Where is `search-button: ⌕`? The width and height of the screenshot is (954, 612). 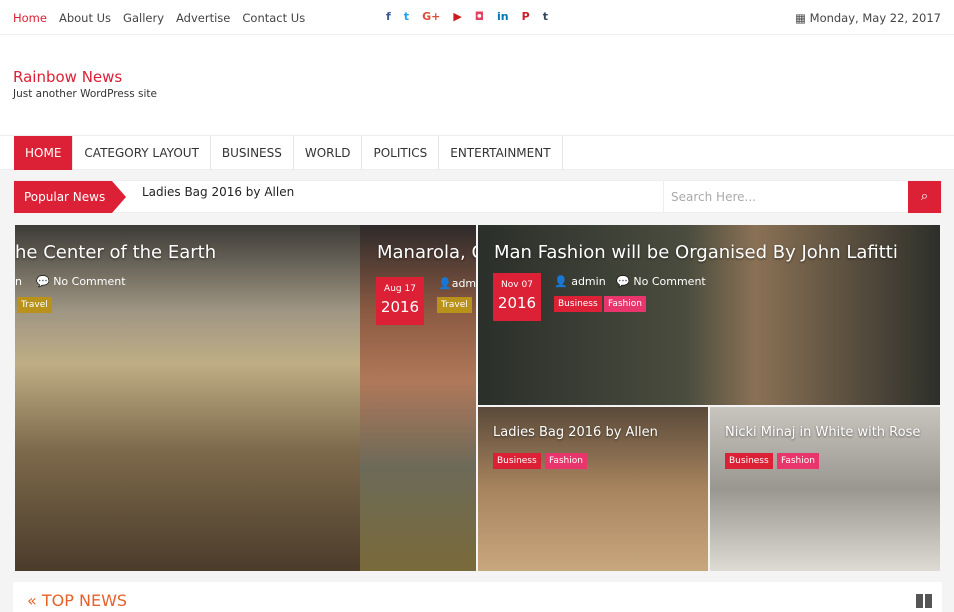 search-button: ⌕ is located at coordinates (924, 197).